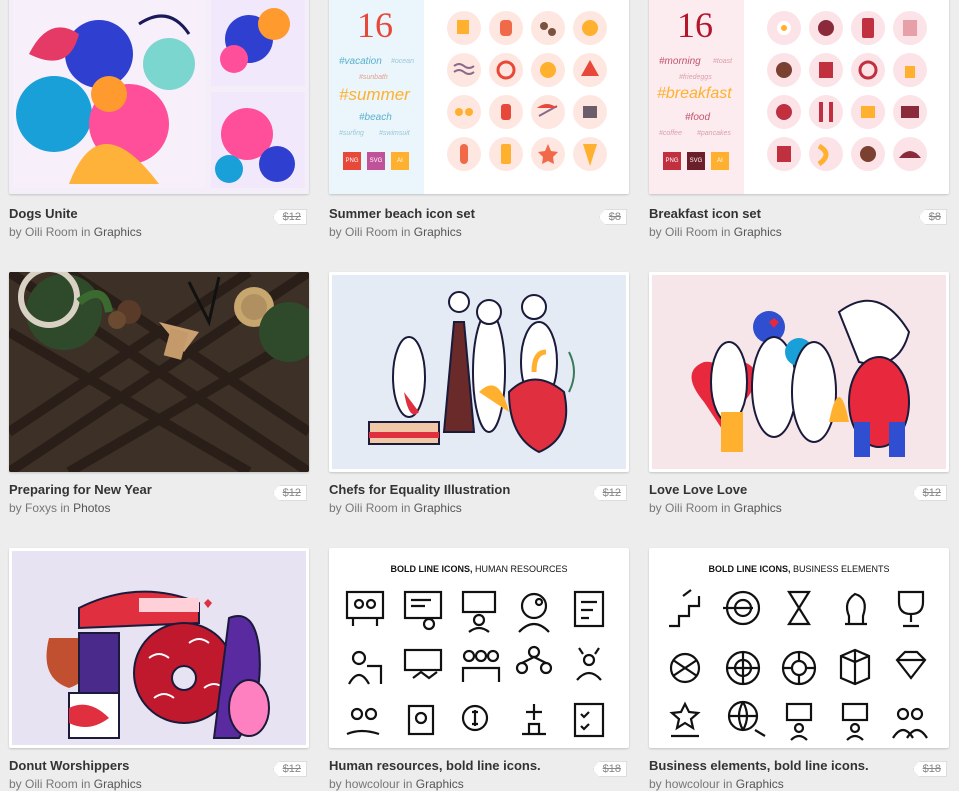 Image resolution: width=959 pixels, height=791 pixels. I want to click on product-thumbnail-chefs, so click(479, 372).